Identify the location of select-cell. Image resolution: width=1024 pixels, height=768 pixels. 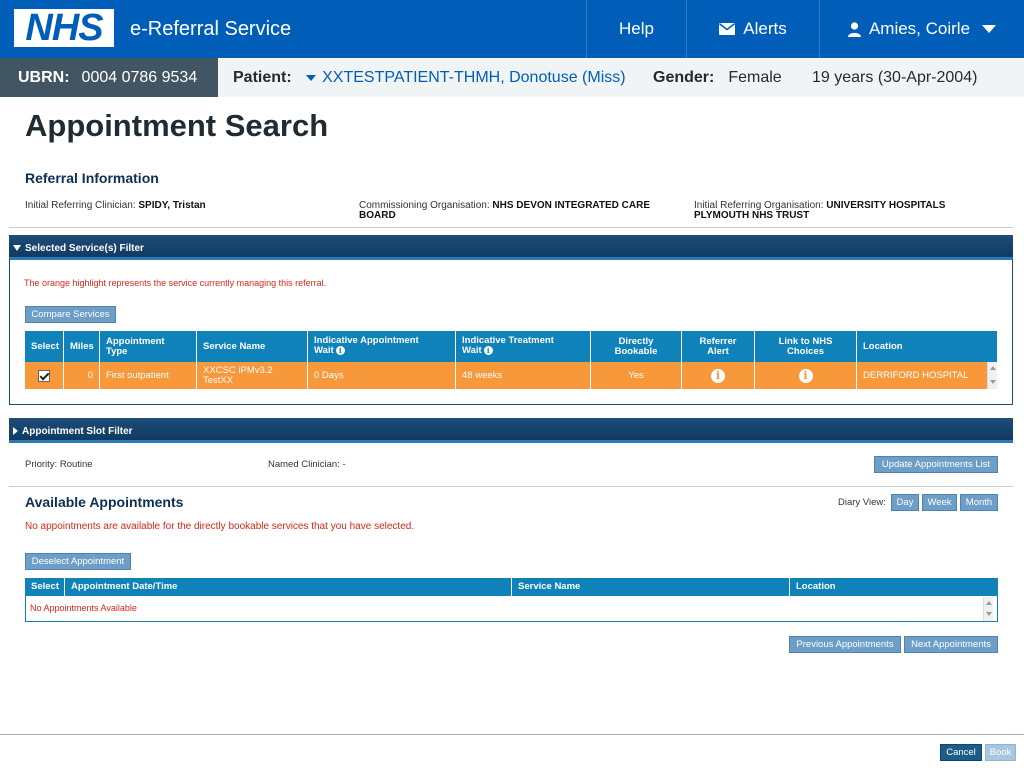
(44, 375).